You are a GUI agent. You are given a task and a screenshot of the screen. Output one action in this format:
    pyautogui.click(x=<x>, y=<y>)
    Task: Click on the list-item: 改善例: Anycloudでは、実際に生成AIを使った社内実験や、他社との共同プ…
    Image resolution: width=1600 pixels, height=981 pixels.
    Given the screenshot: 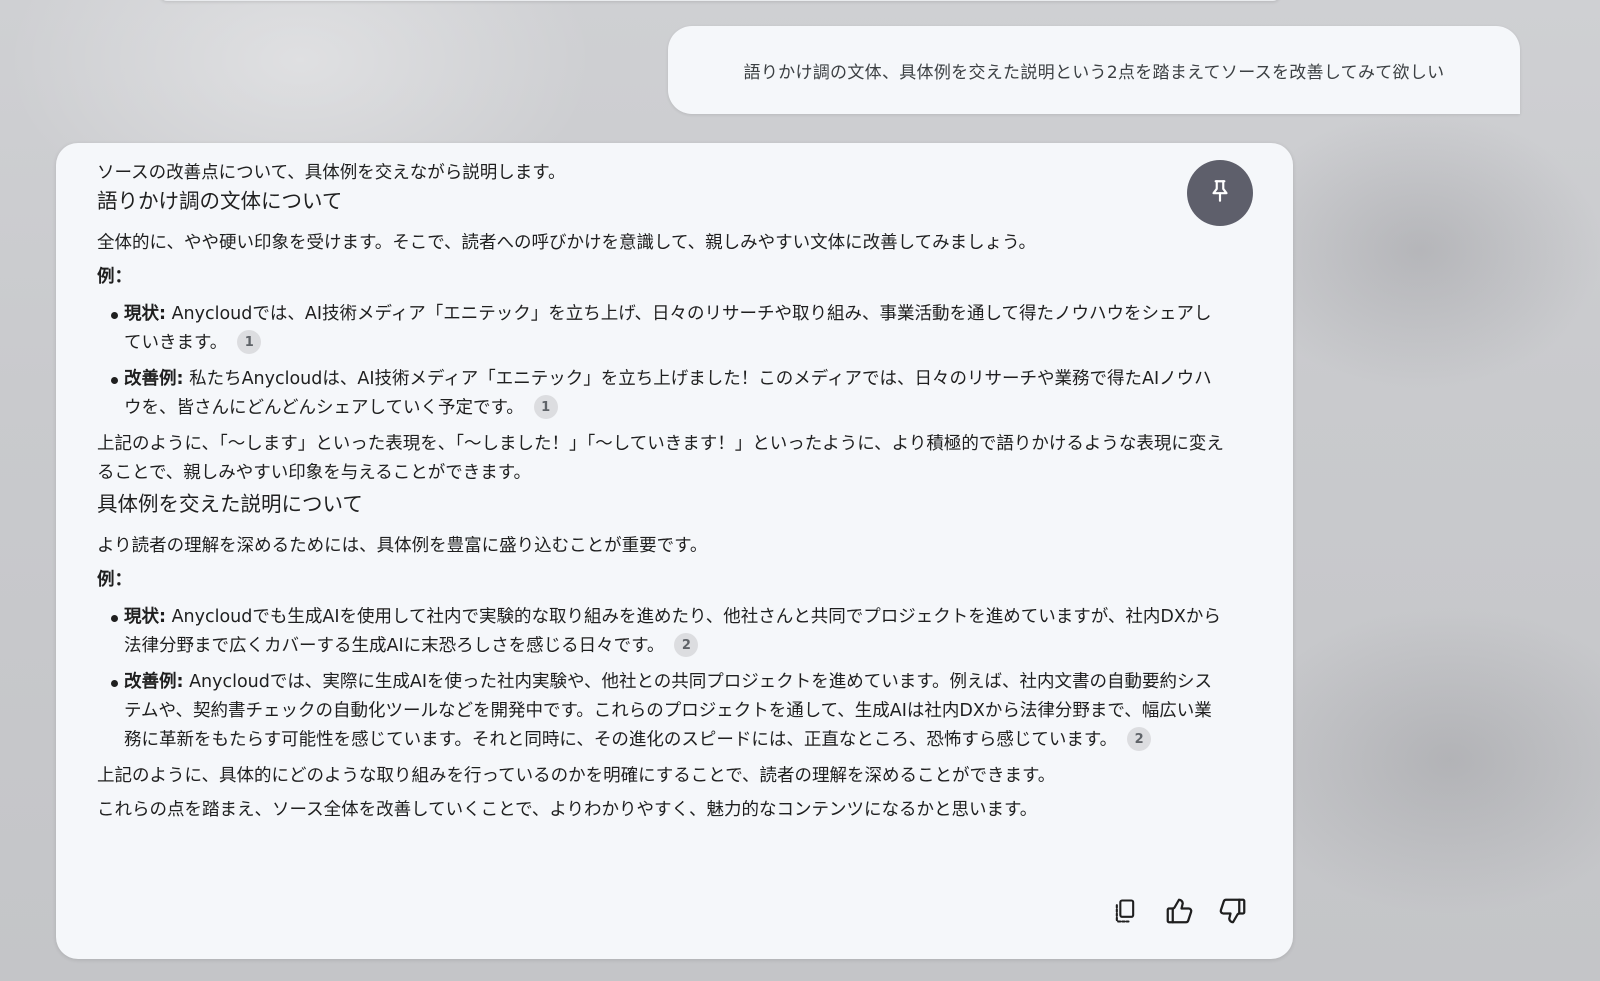 What is the action you would take?
    pyautogui.click(x=662, y=711)
    